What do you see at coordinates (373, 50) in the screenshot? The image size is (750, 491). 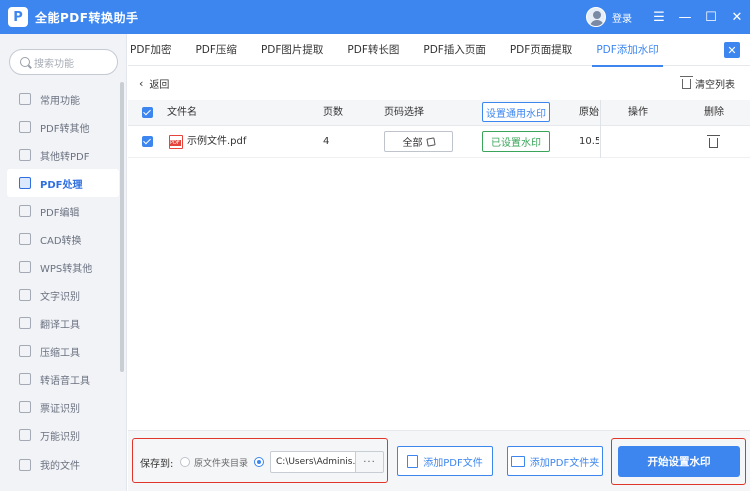 I see `tab-pdf-to-long-image: PDF转长图` at bounding box center [373, 50].